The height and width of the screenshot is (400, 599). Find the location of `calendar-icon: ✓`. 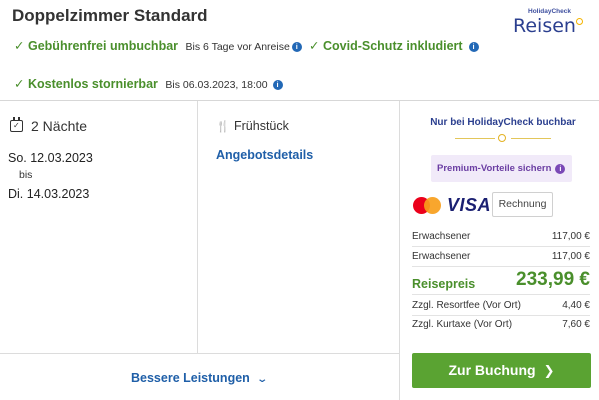

calendar-icon: ✓ is located at coordinates (16, 124).